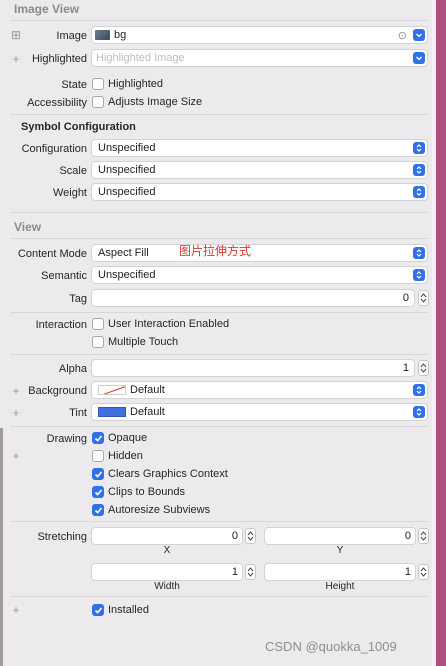  What do you see at coordinates (128, 438) in the screenshot?
I see `opaque-label: Opaque` at bounding box center [128, 438].